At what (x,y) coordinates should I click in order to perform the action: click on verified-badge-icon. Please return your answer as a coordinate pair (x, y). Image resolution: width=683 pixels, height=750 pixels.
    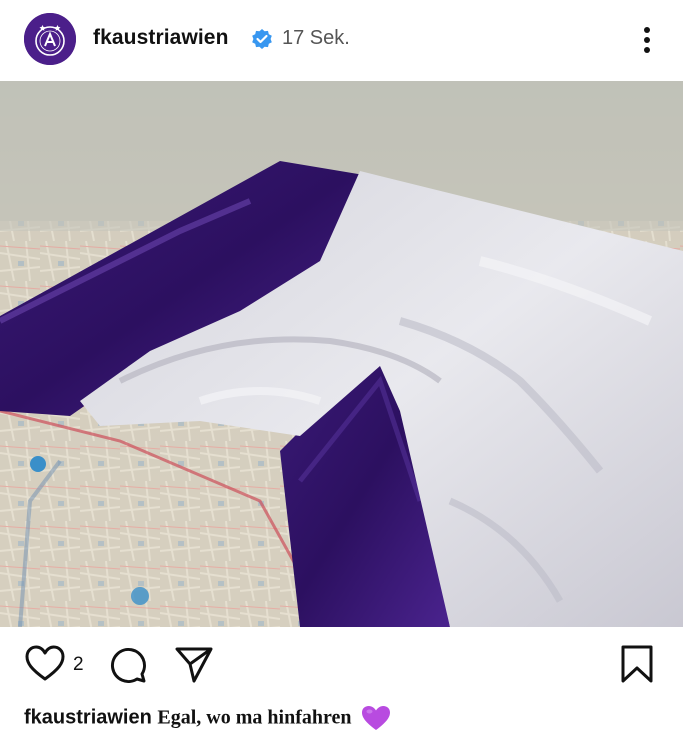
    Looking at the image, I should click on (262, 39).